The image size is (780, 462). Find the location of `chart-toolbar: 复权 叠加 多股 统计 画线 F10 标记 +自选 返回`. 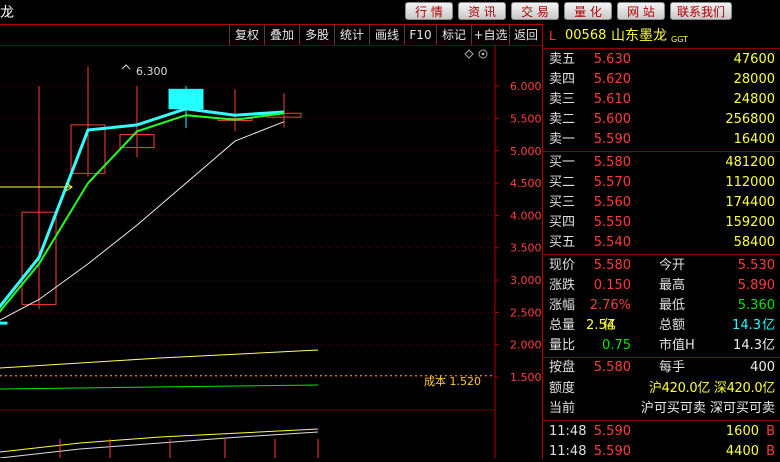

chart-toolbar: 复权 叠加 多股 统计 画线 F10 标记 +自选 返回 is located at coordinates (271, 35).